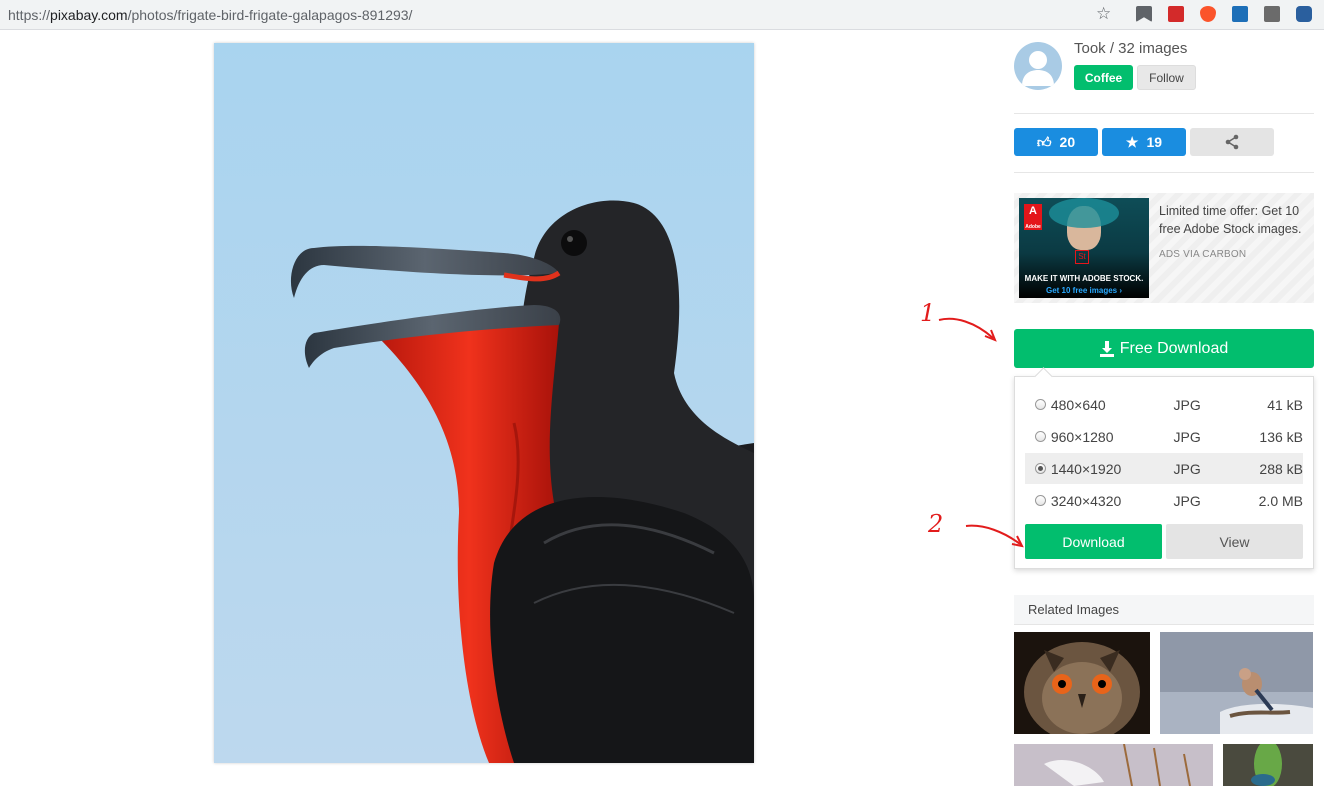 This screenshot has width=1324, height=786. I want to click on ad-via: ADS VIA CARBON, so click(1202, 254).